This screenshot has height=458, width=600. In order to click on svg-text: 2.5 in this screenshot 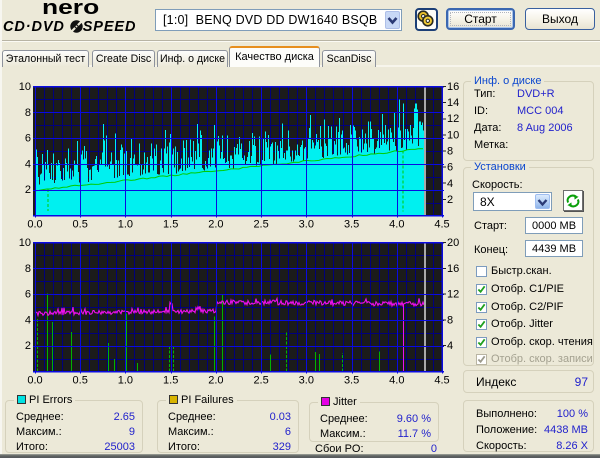, I will do `click(260, 225)`.